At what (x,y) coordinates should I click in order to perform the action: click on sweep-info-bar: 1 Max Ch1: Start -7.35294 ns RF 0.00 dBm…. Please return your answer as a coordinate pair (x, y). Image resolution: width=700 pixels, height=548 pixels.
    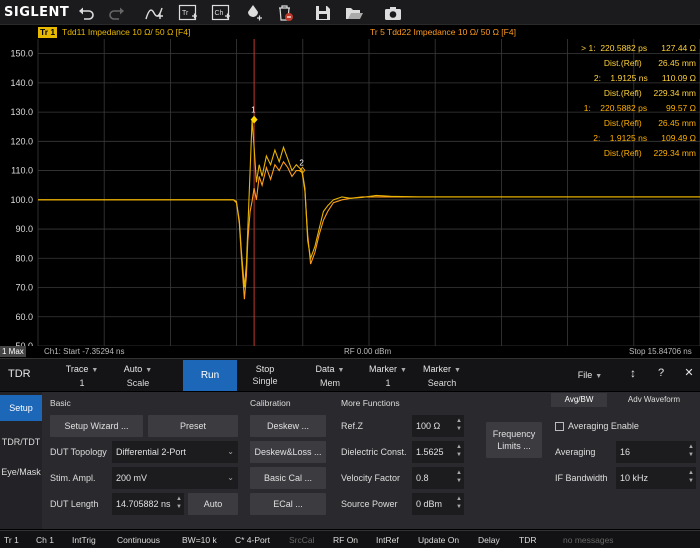
    Looking at the image, I should click on (350, 351).